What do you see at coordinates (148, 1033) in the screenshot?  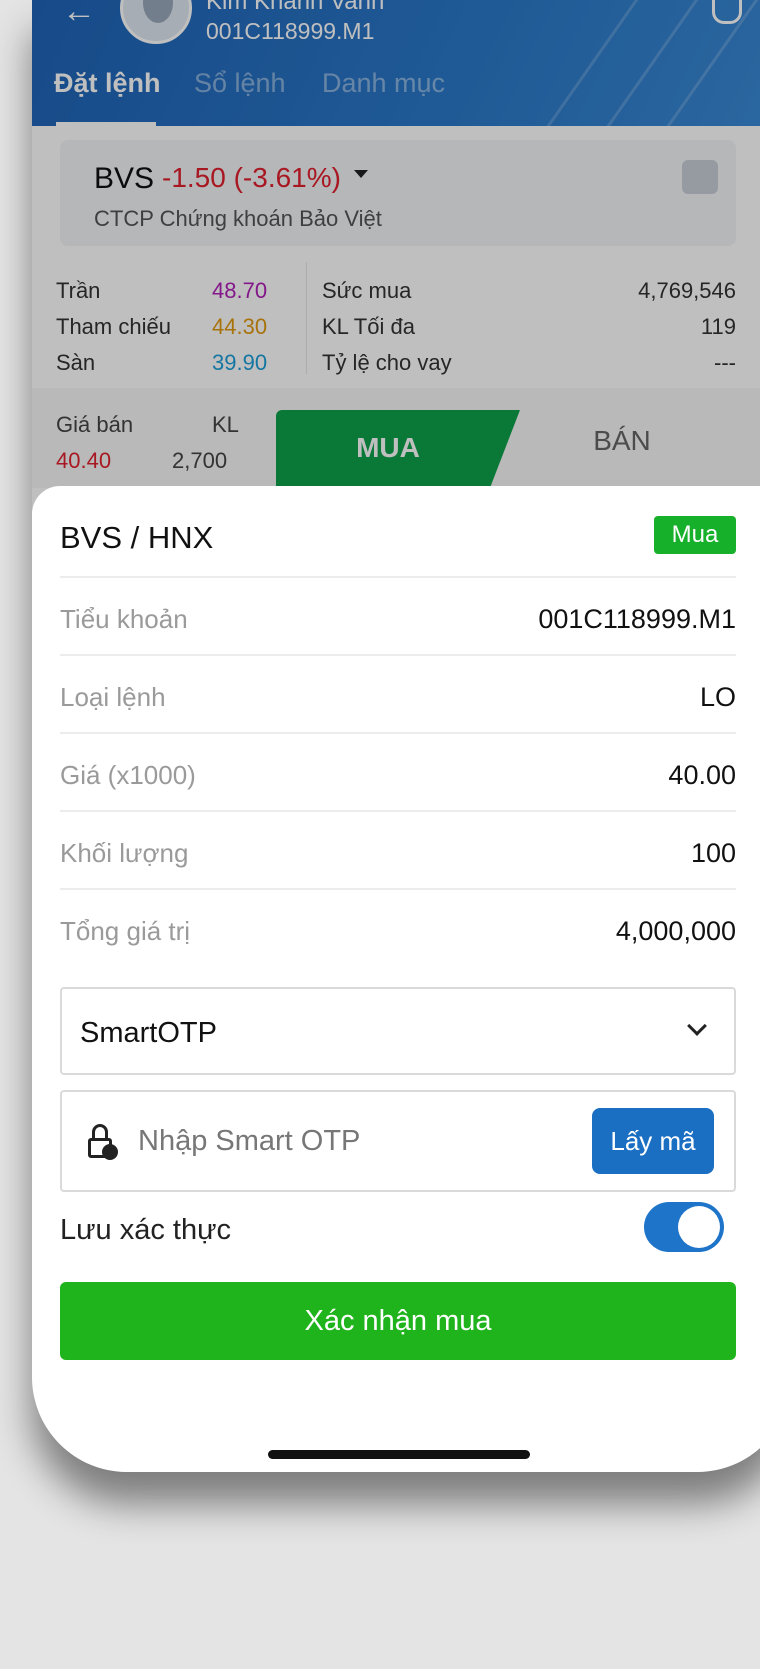 I see `auth-method-value: SmartOTP` at bounding box center [148, 1033].